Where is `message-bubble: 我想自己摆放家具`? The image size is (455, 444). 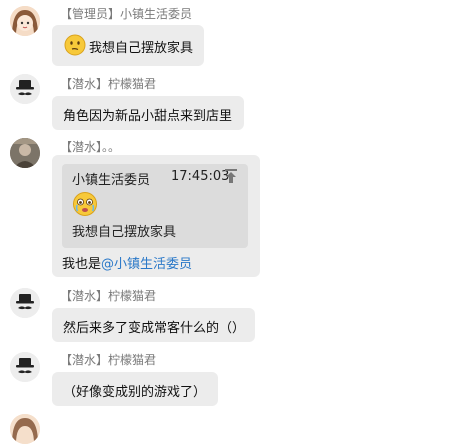 message-bubble: 我想自己摆放家具 is located at coordinates (128, 45).